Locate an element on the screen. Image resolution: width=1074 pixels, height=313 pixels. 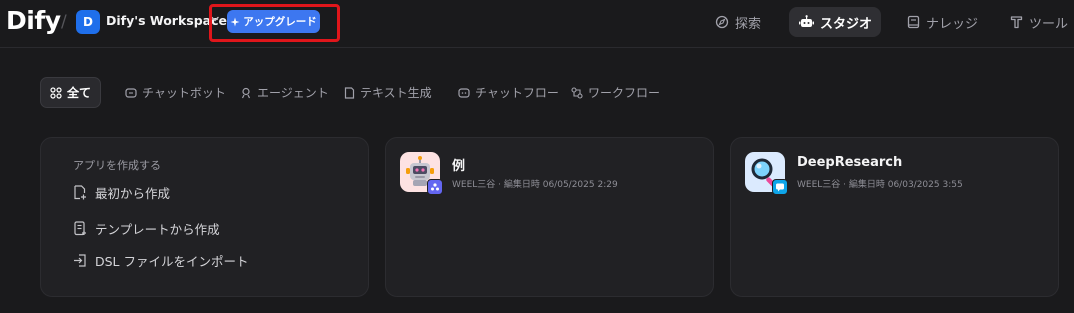
tab-agent-label: エージェント is located at coordinates (293, 93).